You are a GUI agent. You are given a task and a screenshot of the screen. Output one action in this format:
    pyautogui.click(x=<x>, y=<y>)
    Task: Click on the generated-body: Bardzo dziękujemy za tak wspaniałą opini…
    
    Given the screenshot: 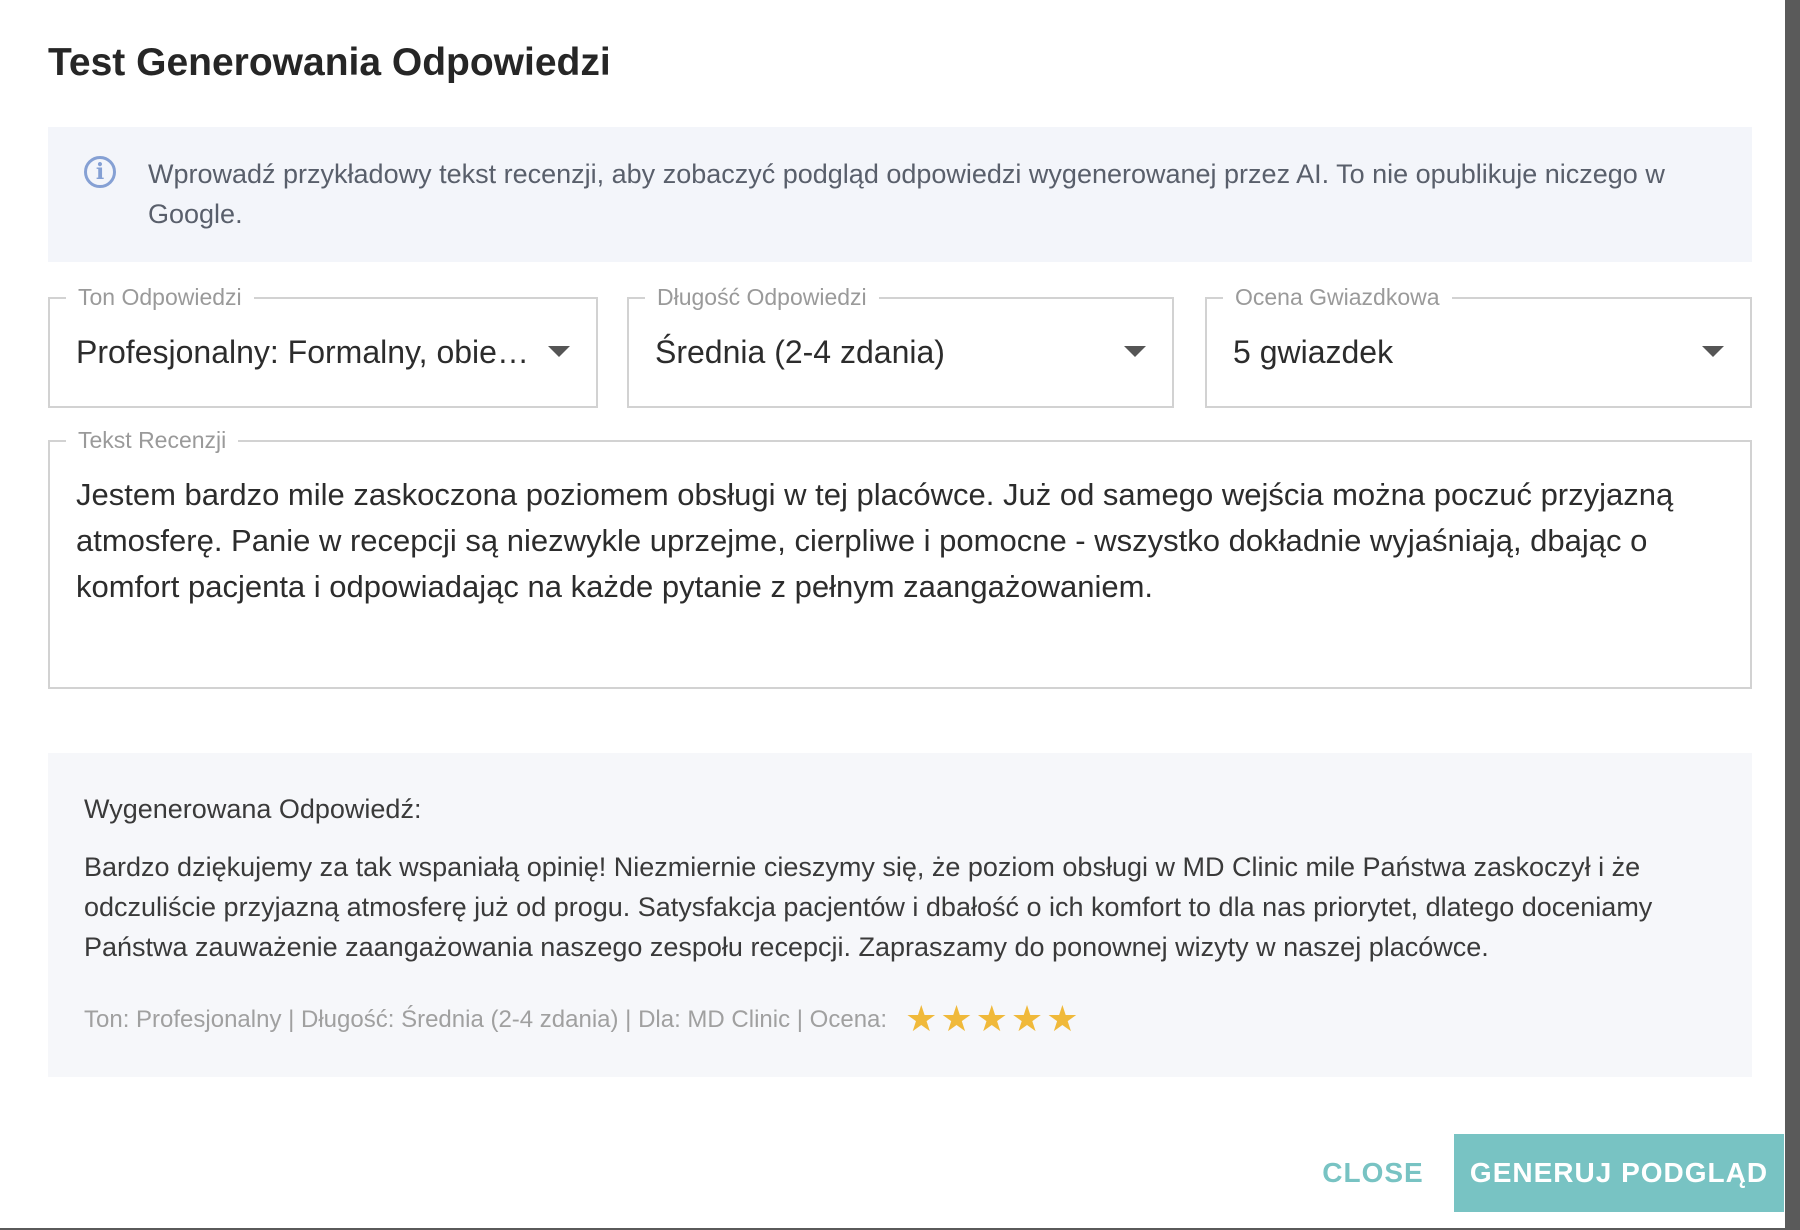 What is the action you would take?
    pyautogui.click(x=868, y=907)
    